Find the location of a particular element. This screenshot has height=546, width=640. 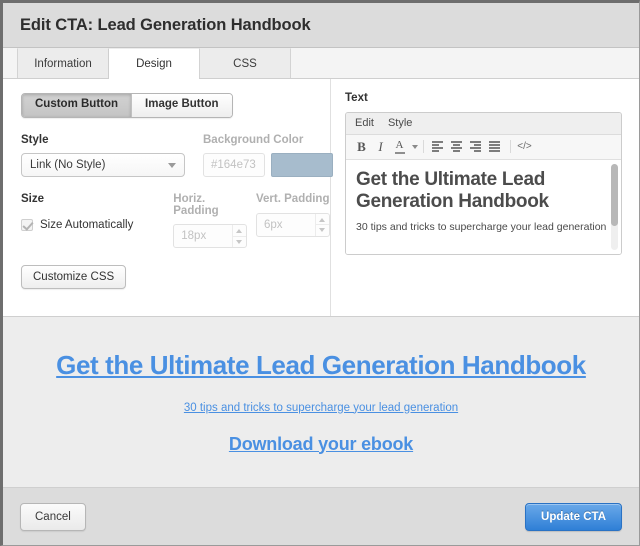

tab-css: CSS is located at coordinates (245, 63).